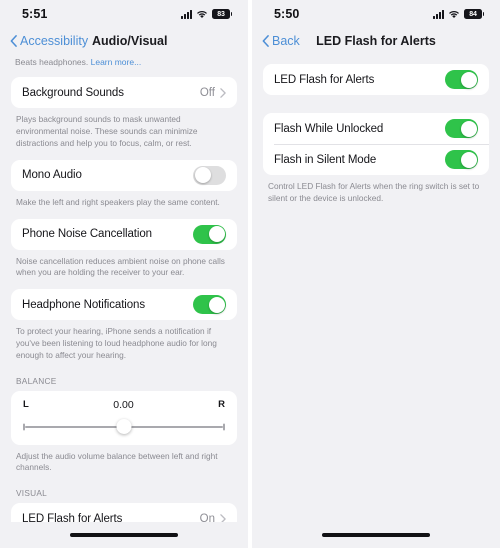  I want to click on battery-icon: 84, so click(474, 14).